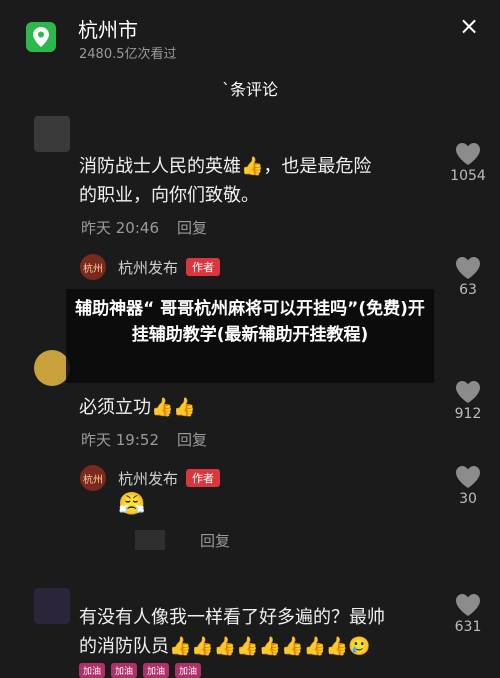 This screenshot has height=678, width=500. Describe the element at coordinates (41, 37) in the screenshot. I see `location-pin-icon` at that location.